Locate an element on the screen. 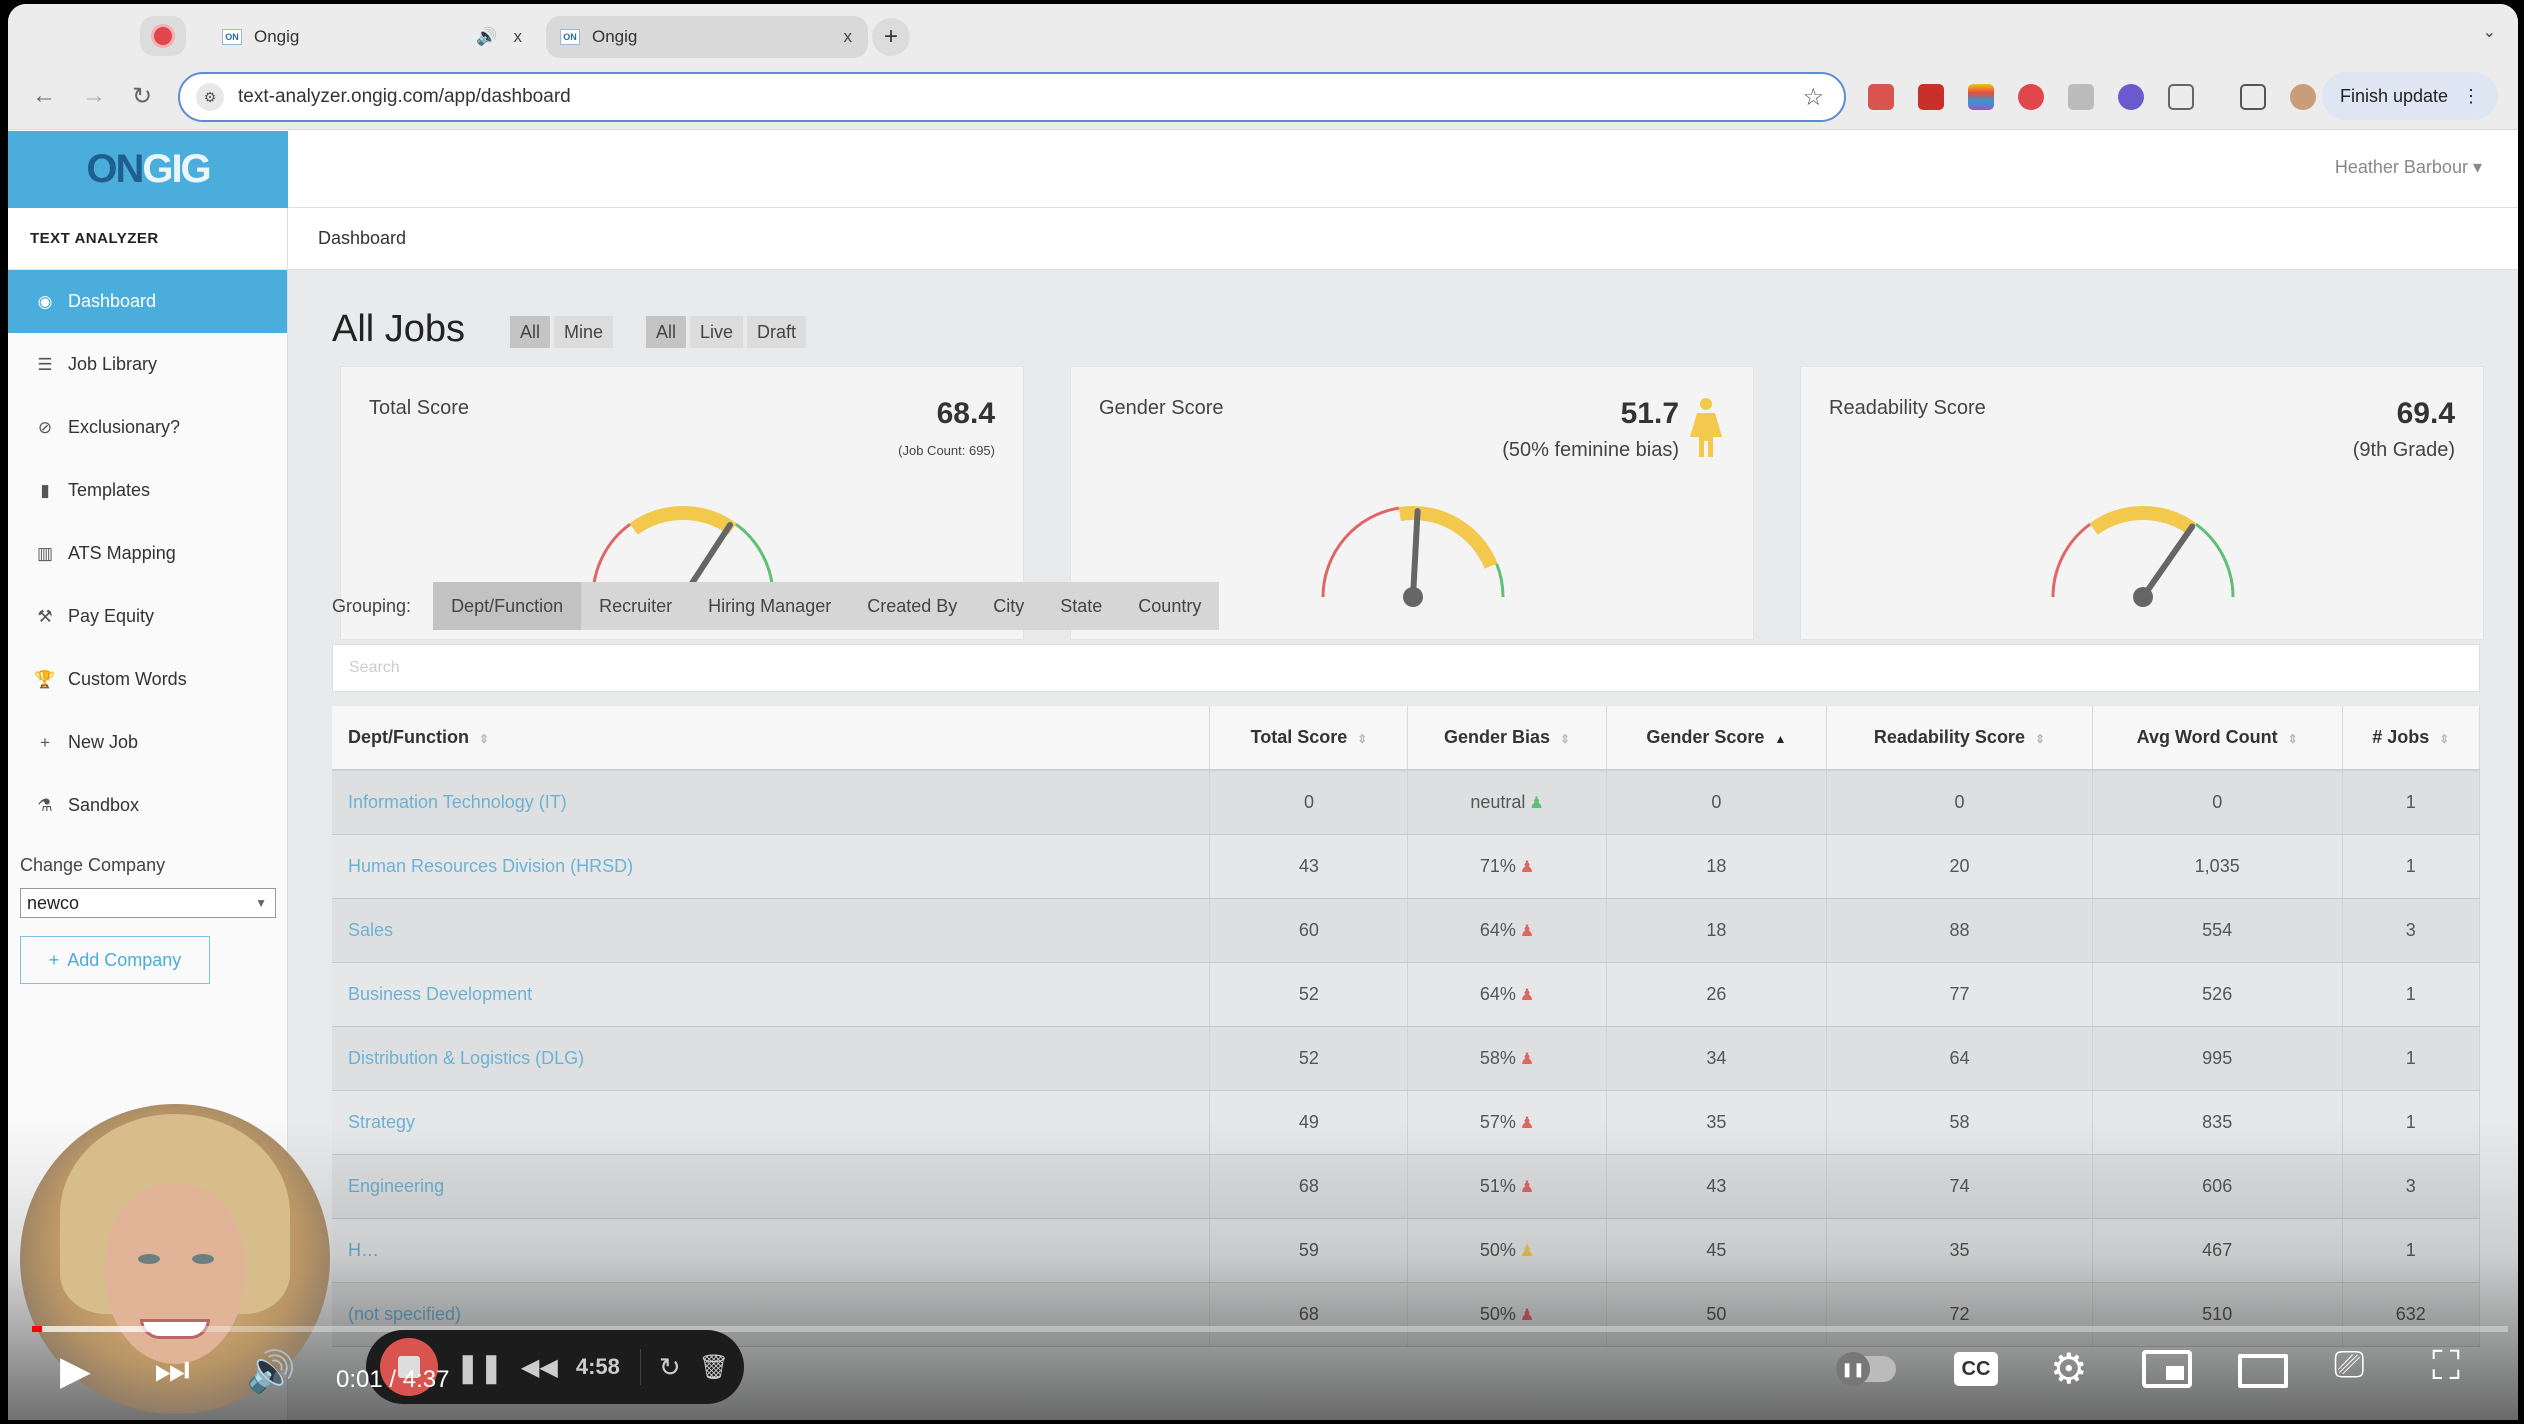 This screenshot has height=1424, width=2524. dept-link: (not specified) is located at coordinates (404, 1314).